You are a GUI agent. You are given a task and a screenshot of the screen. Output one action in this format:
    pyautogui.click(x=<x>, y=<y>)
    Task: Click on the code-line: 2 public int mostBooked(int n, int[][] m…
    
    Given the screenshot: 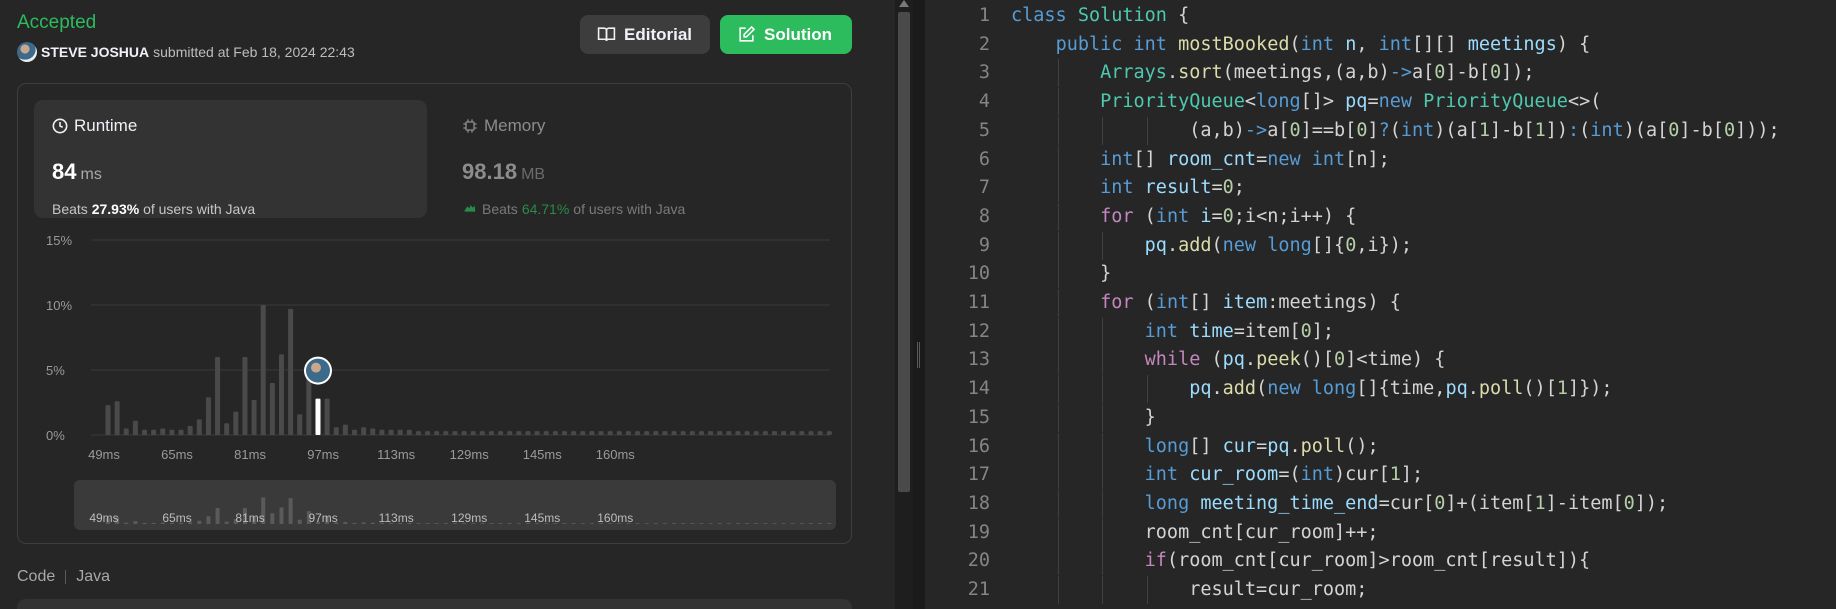 What is the action you would take?
    pyautogui.click(x=1380, y=45)
    